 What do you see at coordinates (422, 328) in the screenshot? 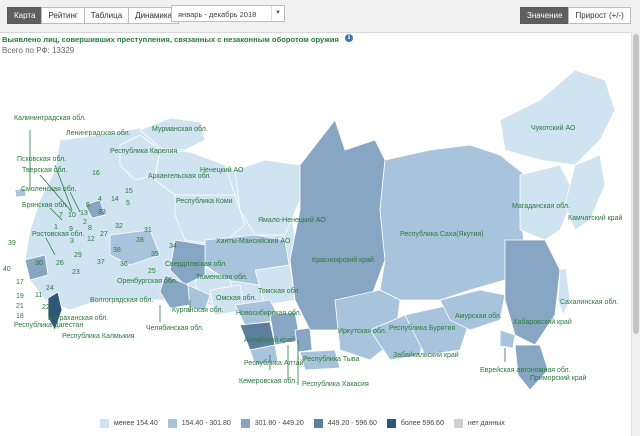
I see `label-buryatia: Республика Бурятия` at bounding box center [422, 328].